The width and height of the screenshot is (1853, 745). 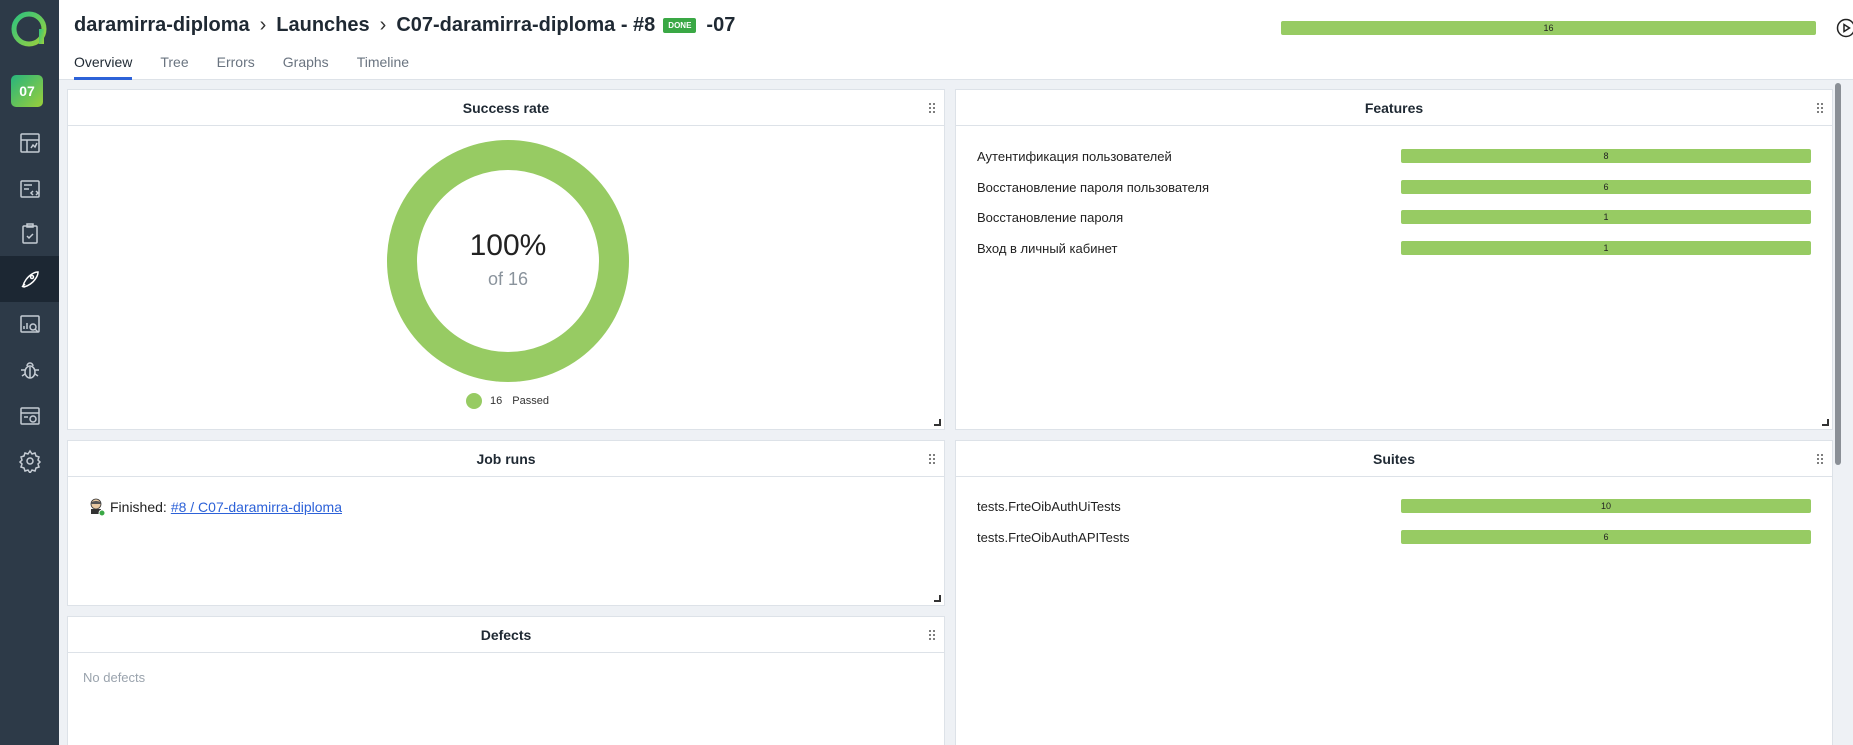 I want to click on nav-jobs, so click(x=29, y=416).